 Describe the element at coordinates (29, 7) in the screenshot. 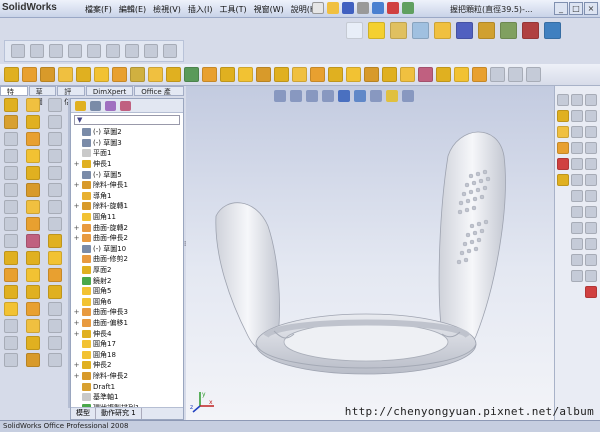

I see `solidworks-logo: SolidWorks` at that location.